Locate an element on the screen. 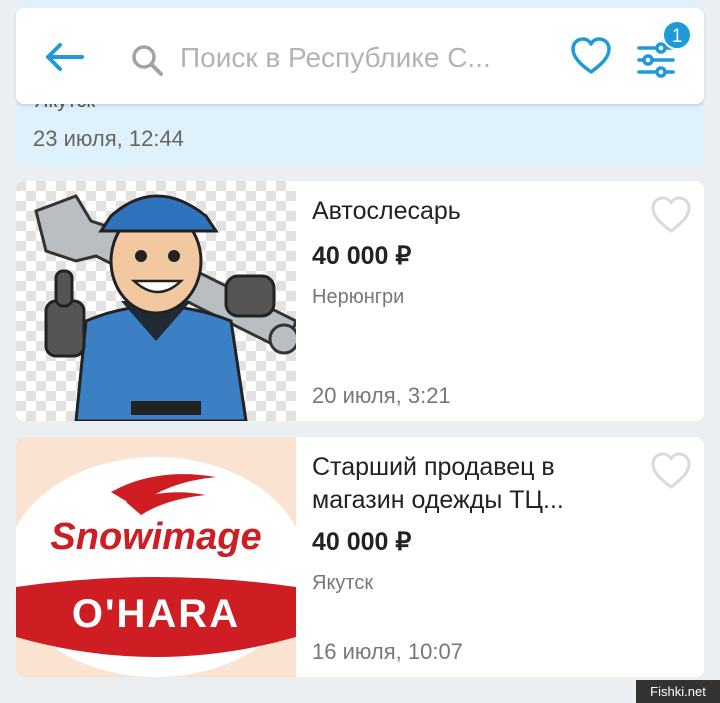  snowimage-ohara-logo-image: Snowimage O'HARA is located at coordinates (156, 557).